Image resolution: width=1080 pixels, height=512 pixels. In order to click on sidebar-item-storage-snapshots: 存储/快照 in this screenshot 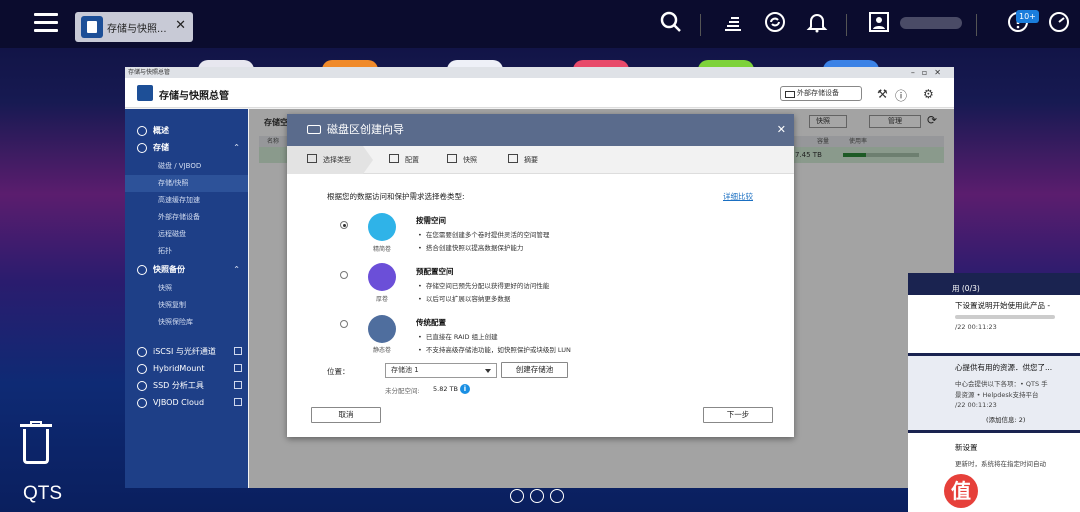, I will do `click(186, 183)`.